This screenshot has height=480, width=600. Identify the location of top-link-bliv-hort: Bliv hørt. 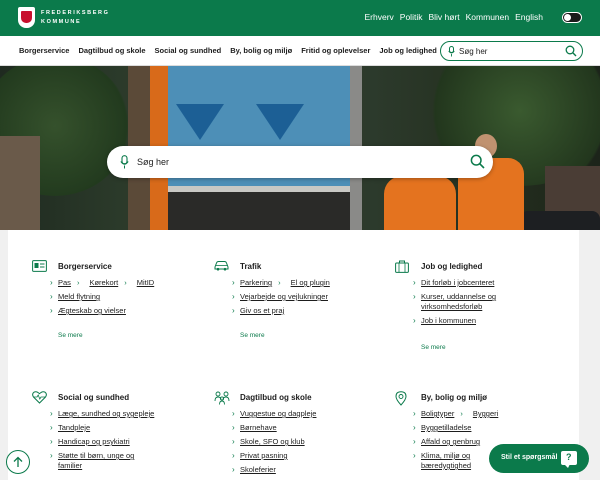
(443, 17).